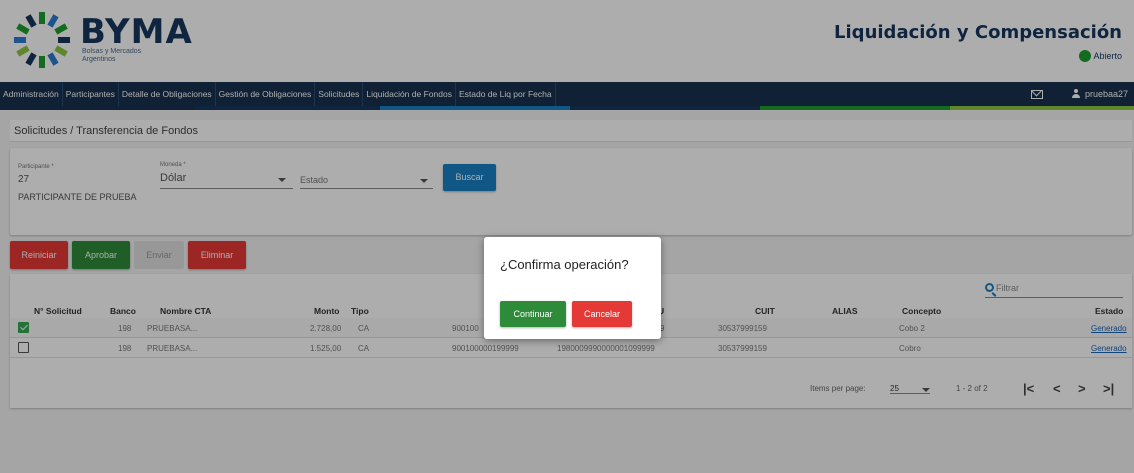 This screenshot has width=1134, height=473. Describe the element at coordinates (602, 314) in the screenshot. I see `cancel-button: Cancelar` at that location.